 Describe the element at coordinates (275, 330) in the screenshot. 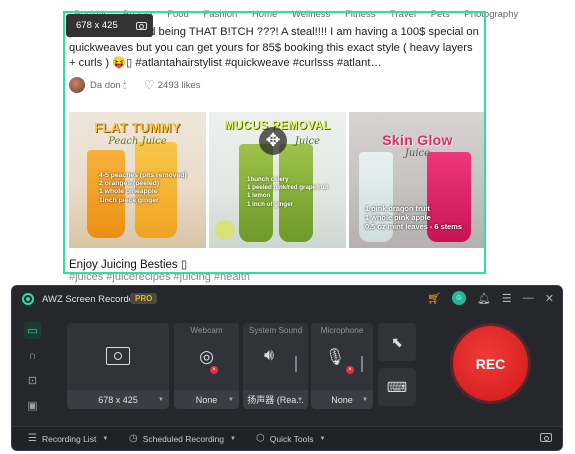

I see `system-sound-label: System Sound` at that location.